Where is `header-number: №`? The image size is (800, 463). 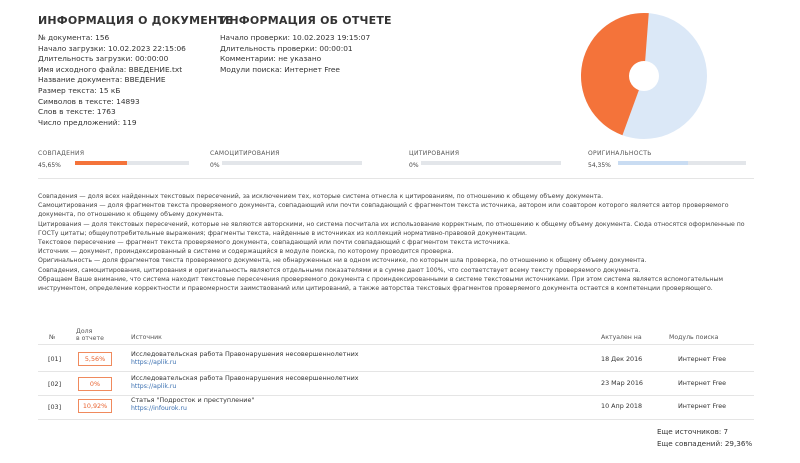
header-number: № is located at coordinates (52, 337).